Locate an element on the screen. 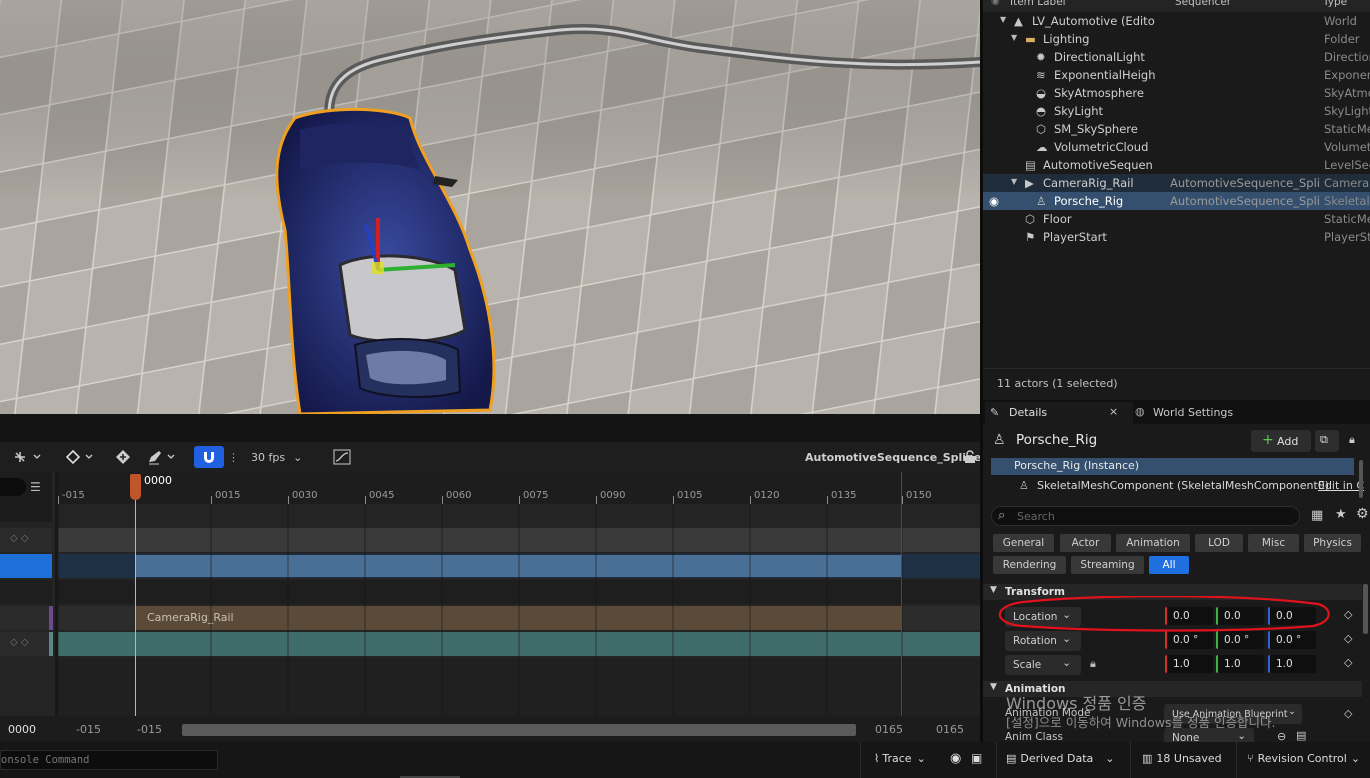 The height and width of the screenshot is (778, 1370). track-header-row-5: ◇ ◇ is located at coordinates (26, 644).